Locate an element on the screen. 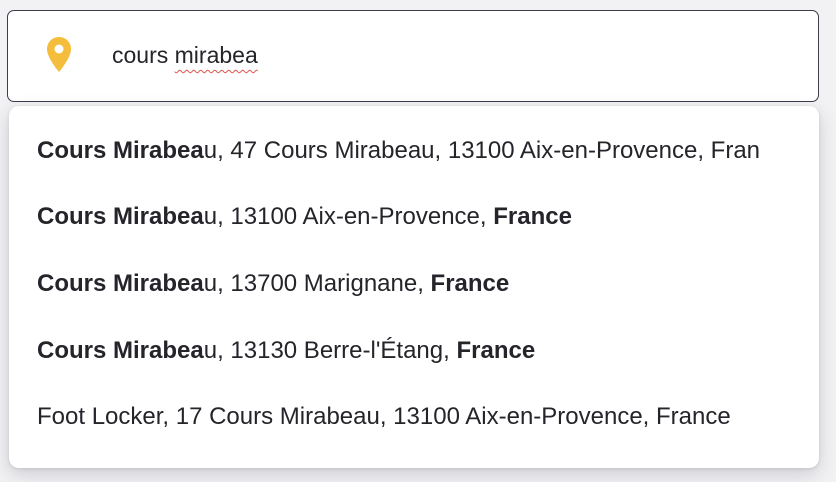 The width and height of the screenshot is (836, 482). suggestion-item: Cours Mirabeau, 13700 Marignane, France is located at coordinates (414, 284).